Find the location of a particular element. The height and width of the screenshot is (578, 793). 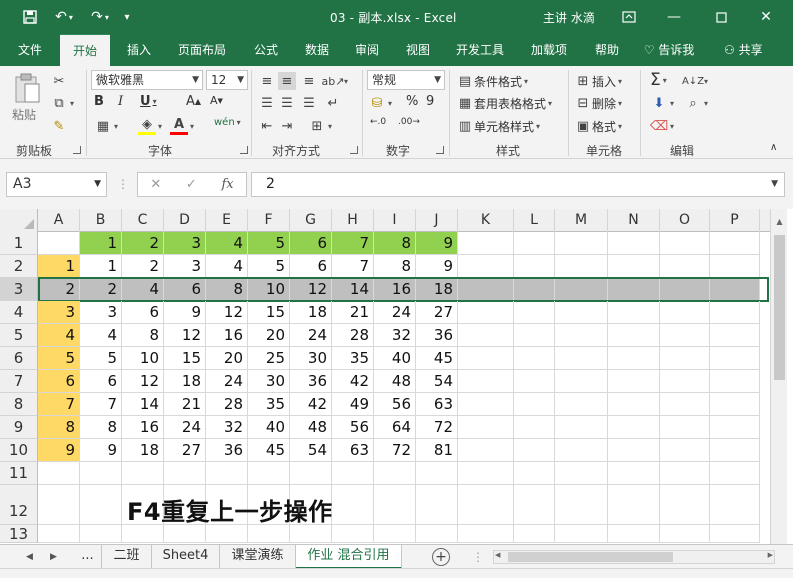

row-header-7: 7 is located at coordinates (19, 381).